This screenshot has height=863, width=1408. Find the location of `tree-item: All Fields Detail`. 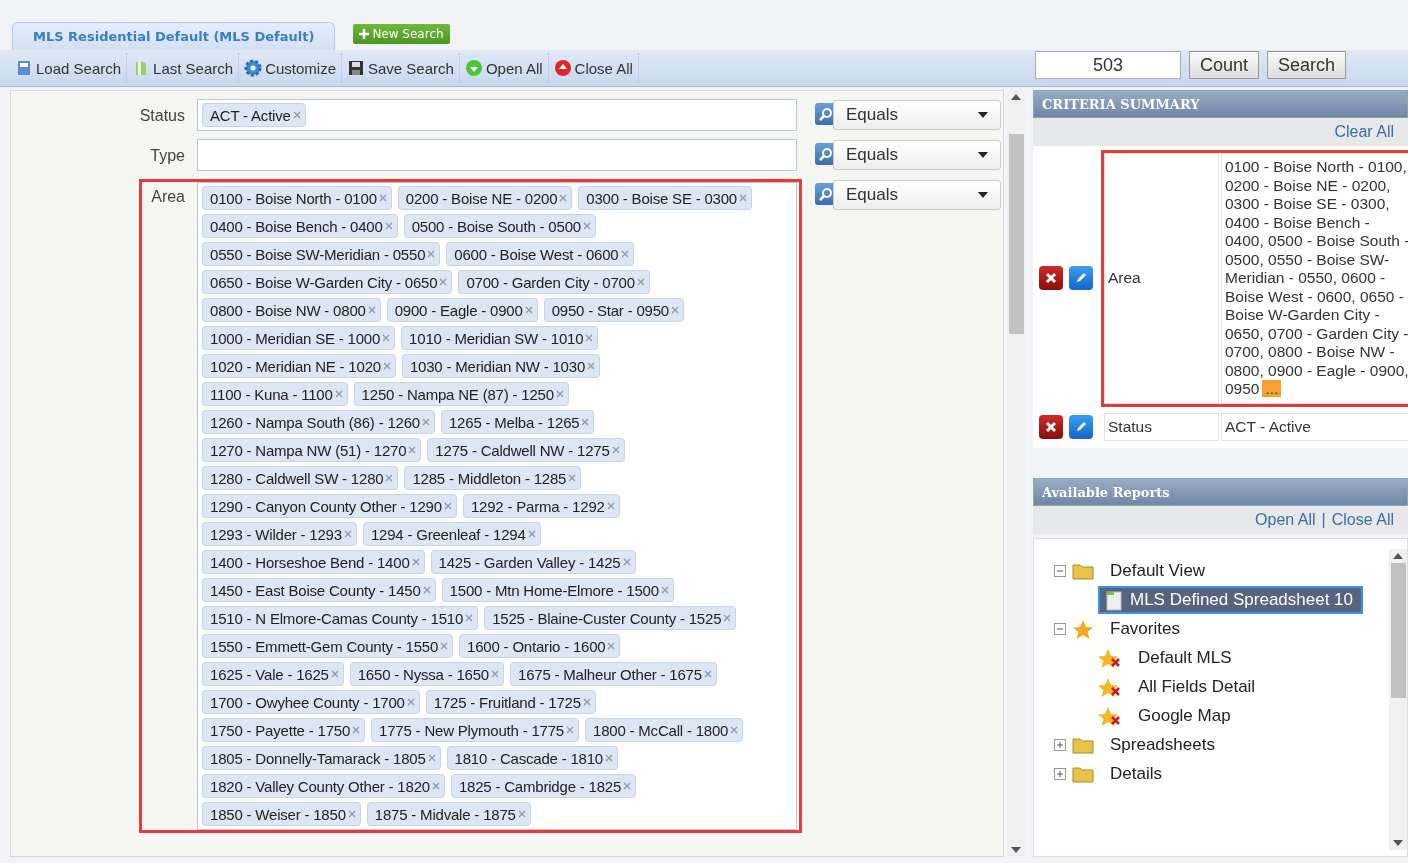

tree-item: All Fields Detail is located at coordinates (1197, 687).